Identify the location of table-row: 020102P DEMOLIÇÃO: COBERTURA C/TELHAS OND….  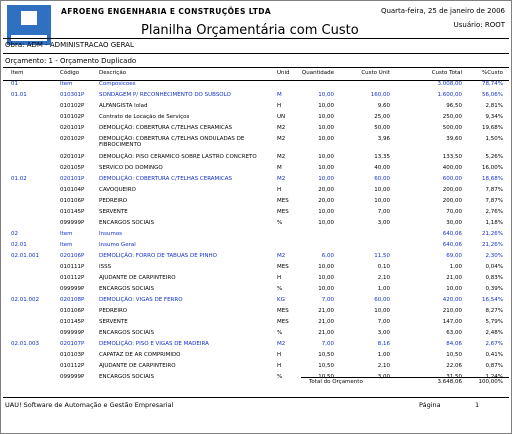
(256, 145).